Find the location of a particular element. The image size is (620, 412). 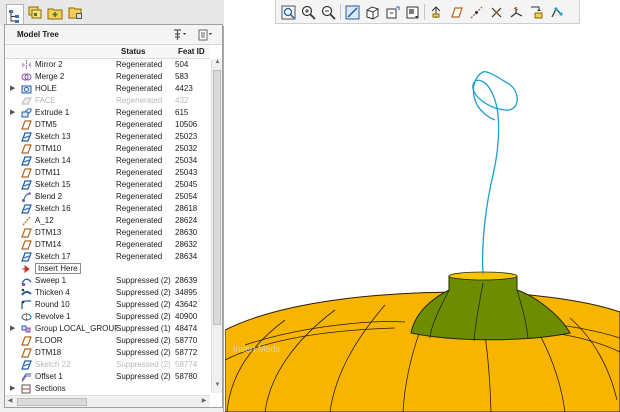

feature-id: 25034 is located at coordinates (186, 160).